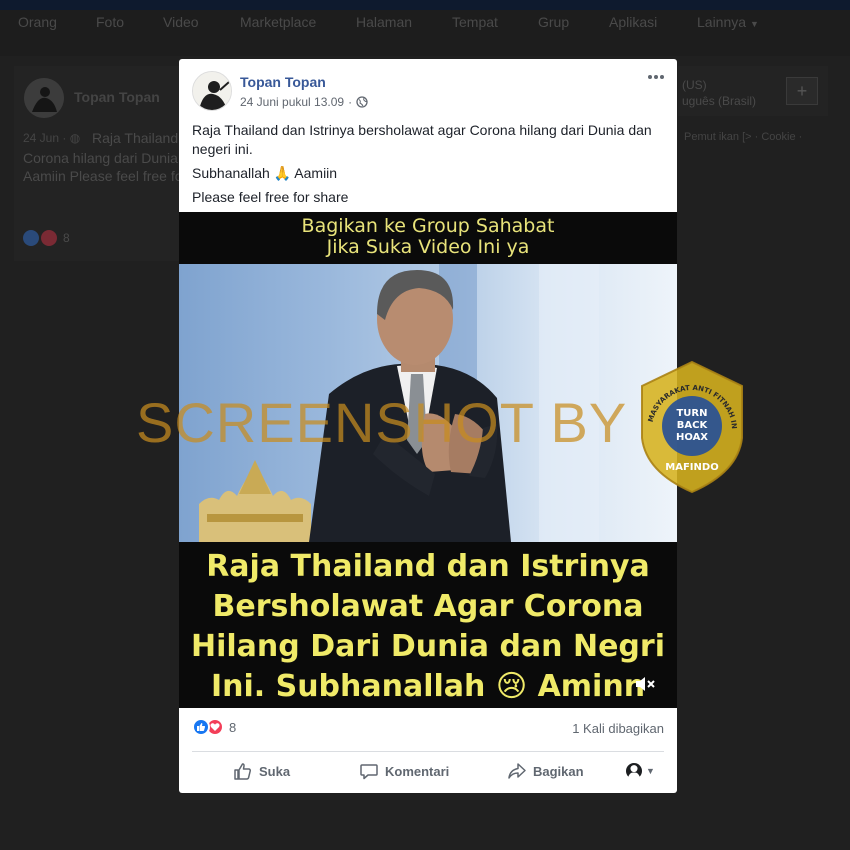 The image size is (850, 850). I want to click on caption-line-3: Please feel free for share, so click(270, 197).